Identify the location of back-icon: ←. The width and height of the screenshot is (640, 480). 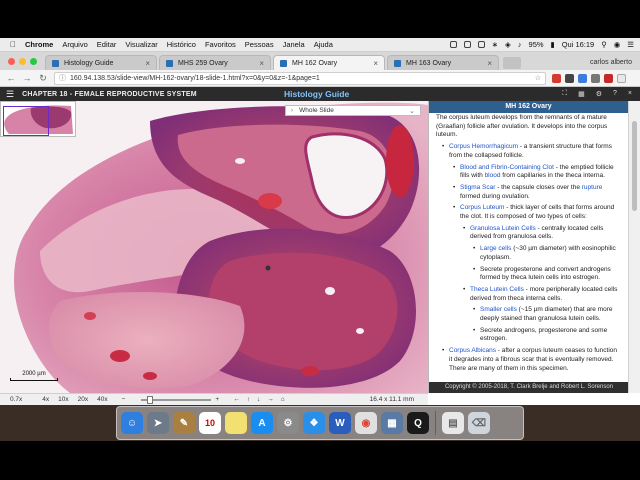
(11, 78).